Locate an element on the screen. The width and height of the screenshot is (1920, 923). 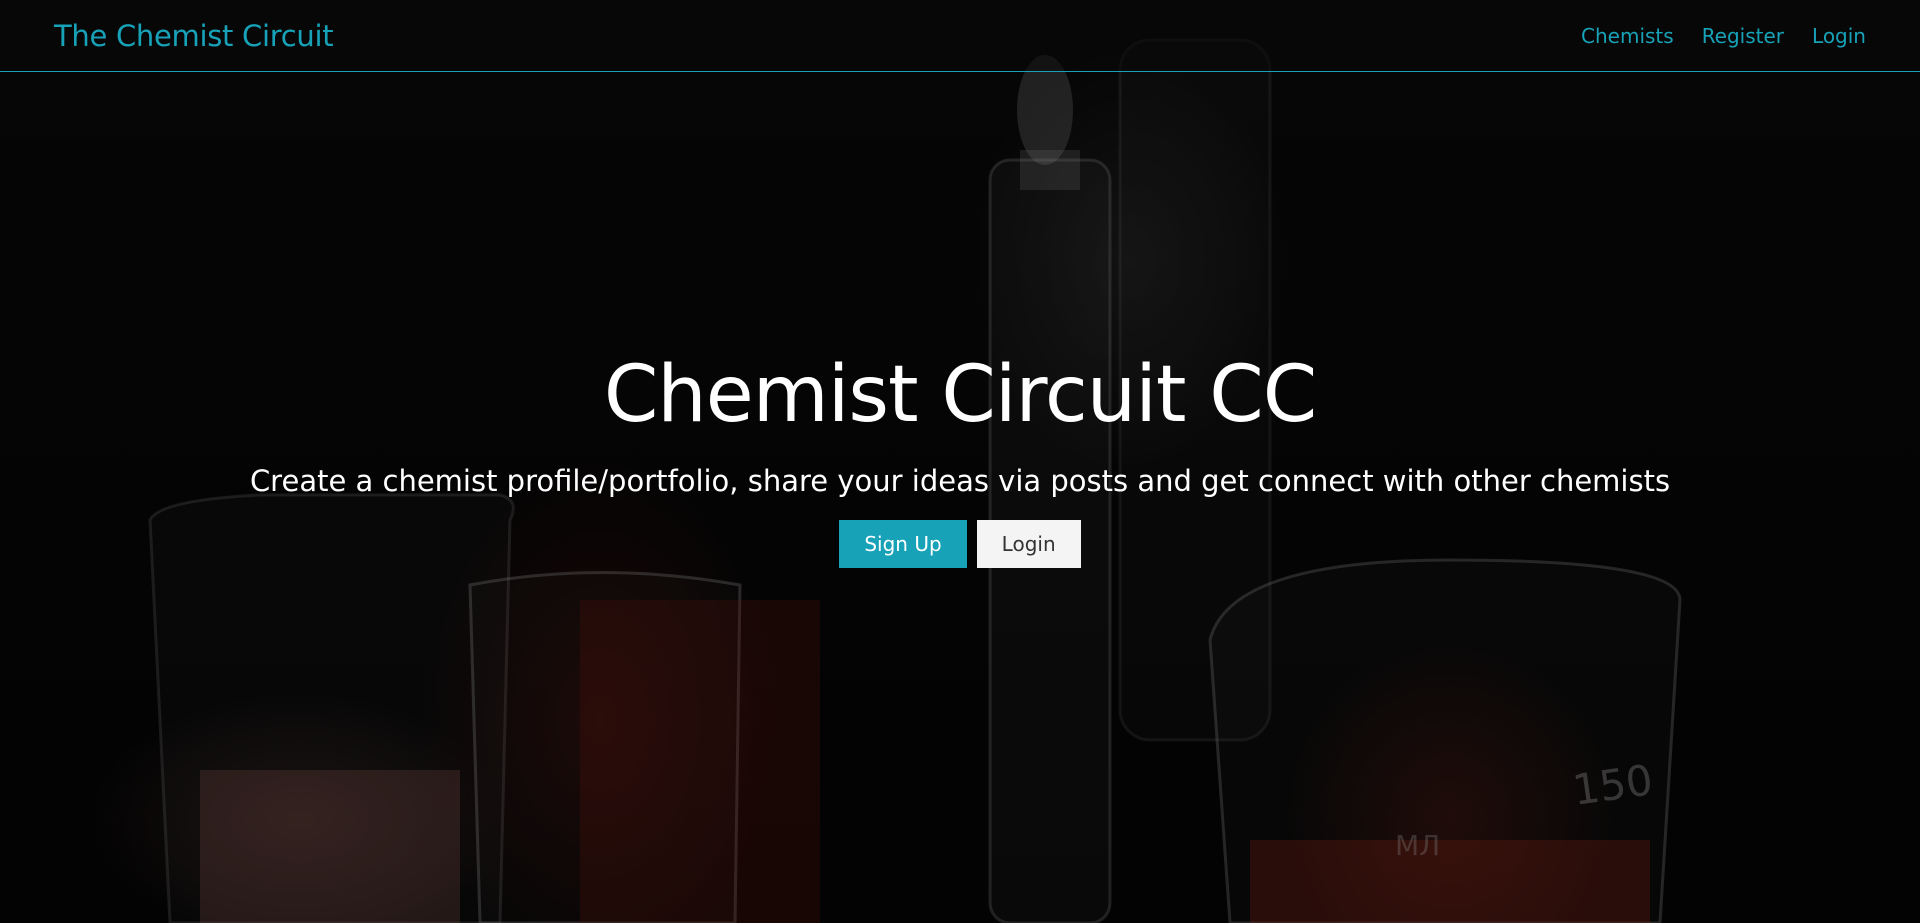
hero-button-group: Sign Up Login is located at coordinates (960, 544).